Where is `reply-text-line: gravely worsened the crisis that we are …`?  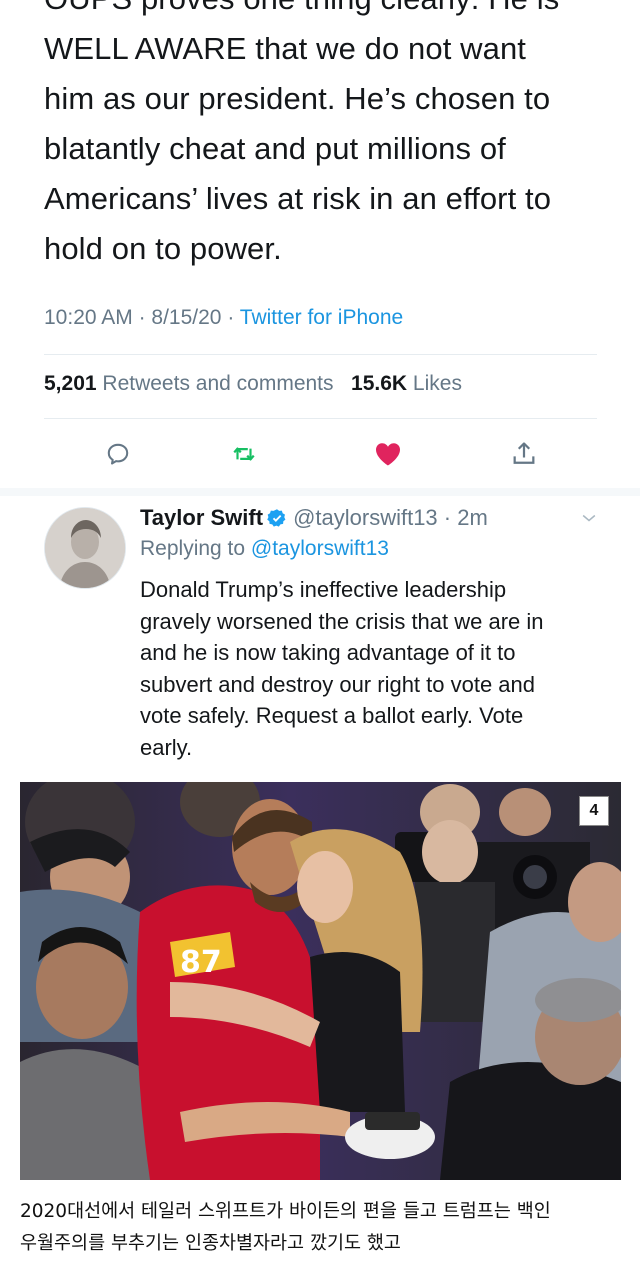
reply-text-line: gravely worsened the crisis that we are … is located at coordinates (342, 621).